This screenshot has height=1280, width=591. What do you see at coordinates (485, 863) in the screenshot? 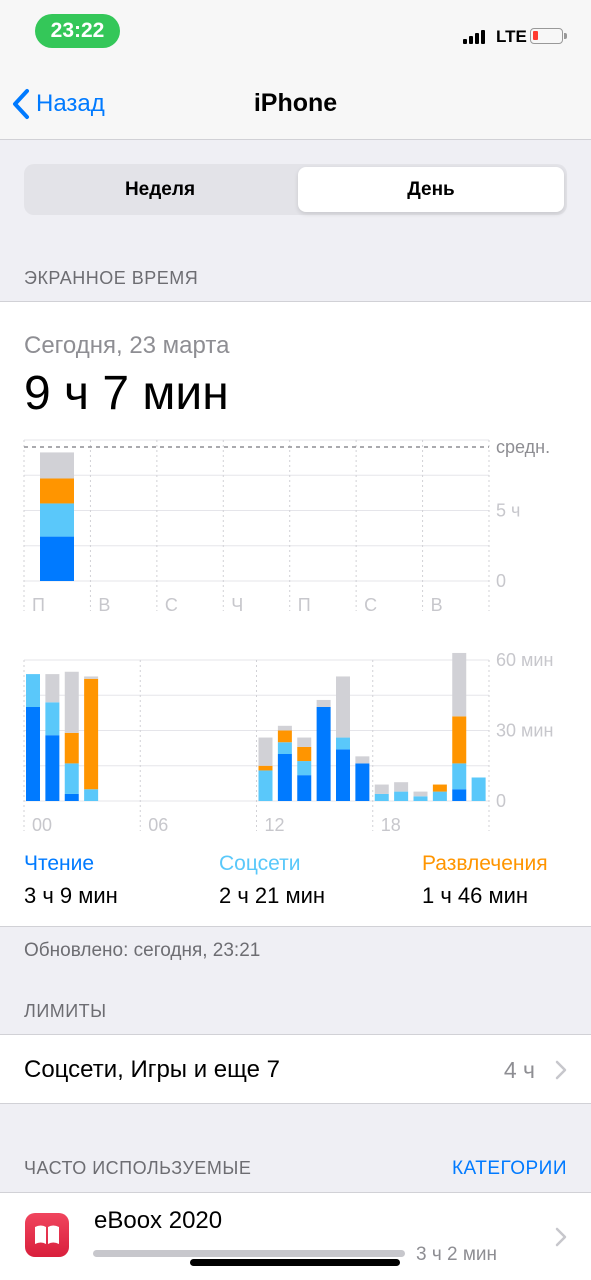
I see `category-entertainment-label: Развлечения` at bounding box center [485, 863].